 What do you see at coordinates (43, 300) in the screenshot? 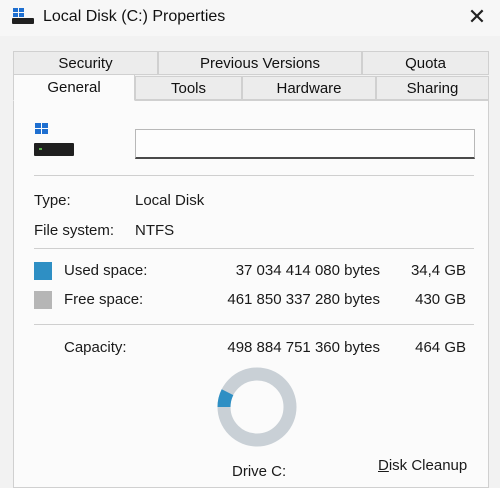
I see `free-space-swatch` at bounding box center [43, 300].